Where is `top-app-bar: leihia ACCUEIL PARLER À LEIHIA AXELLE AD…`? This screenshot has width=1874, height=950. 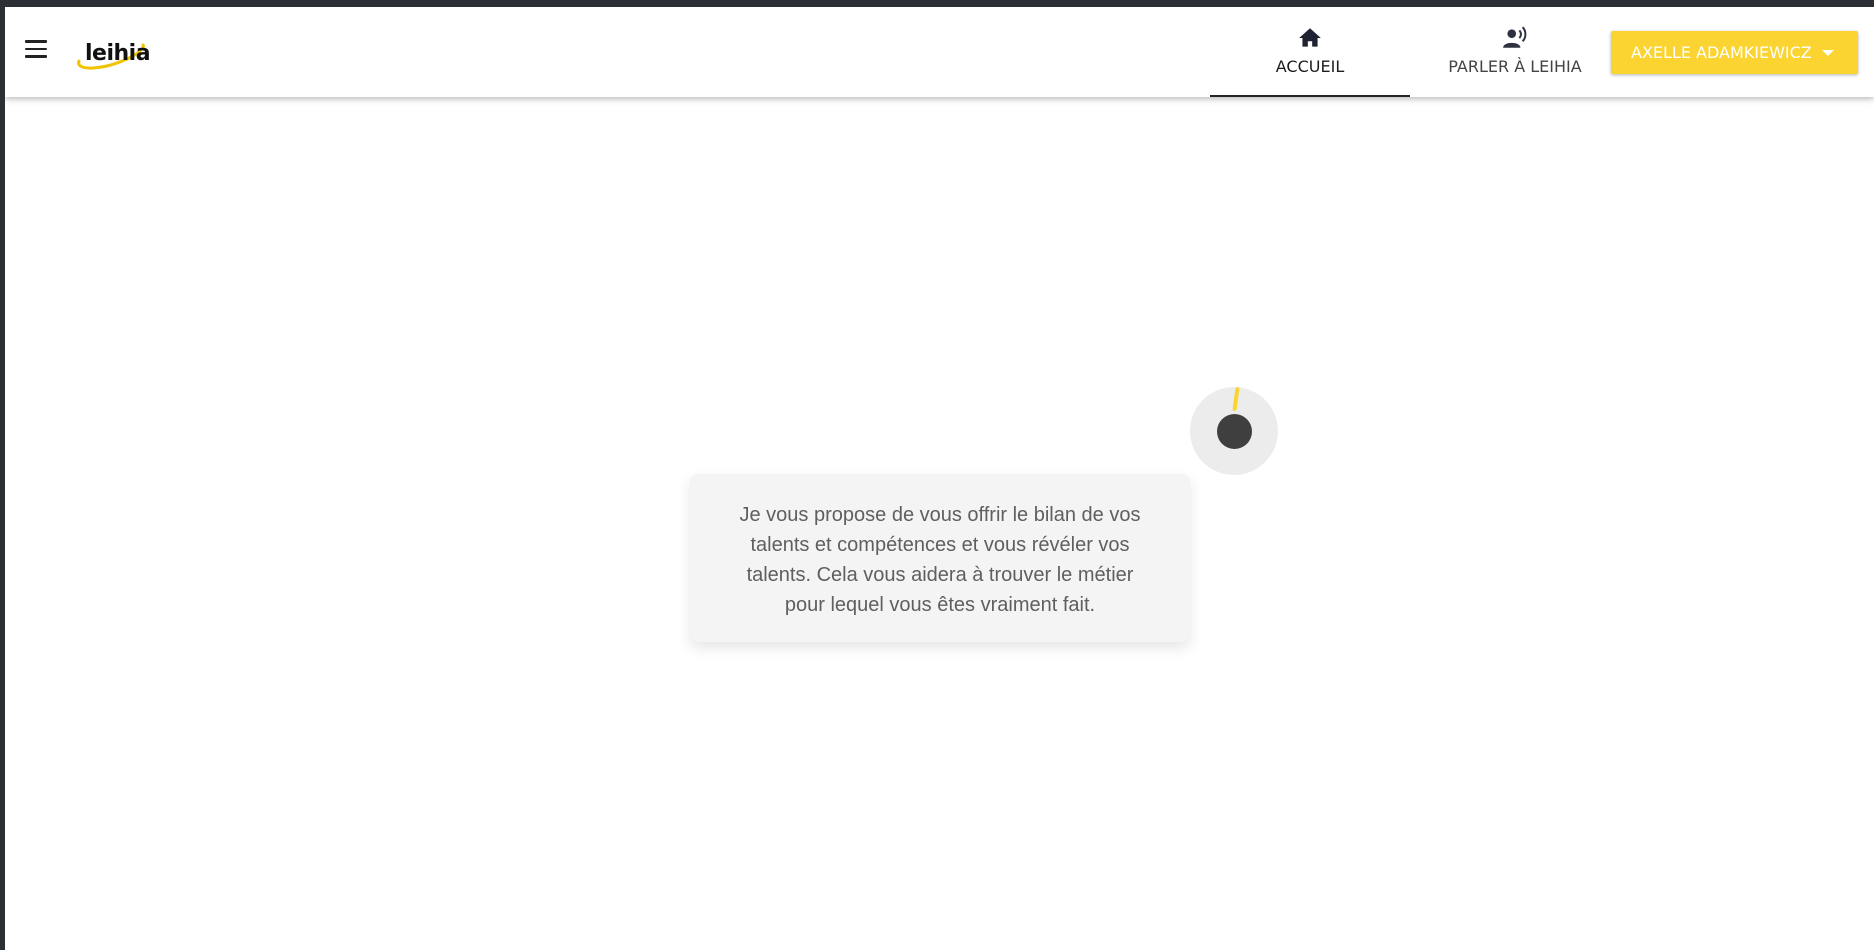
top-app-bar: leihia ACCUEIL PARLER À LEIHIA AXELLE AD… is located at coordinates (939, 52).